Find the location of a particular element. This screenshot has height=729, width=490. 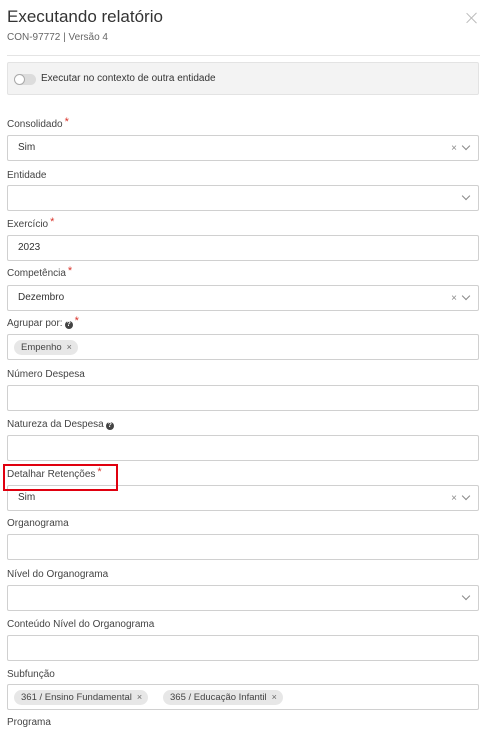

competencia-select: Dezembro × is located at coordinates (243, 298).